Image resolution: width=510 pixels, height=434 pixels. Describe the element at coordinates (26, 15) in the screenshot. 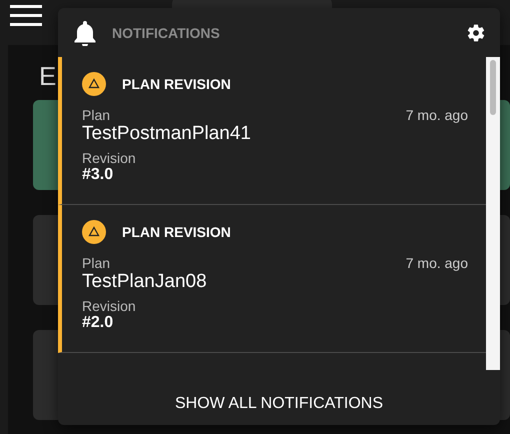

I see `menu-icon` at that location.